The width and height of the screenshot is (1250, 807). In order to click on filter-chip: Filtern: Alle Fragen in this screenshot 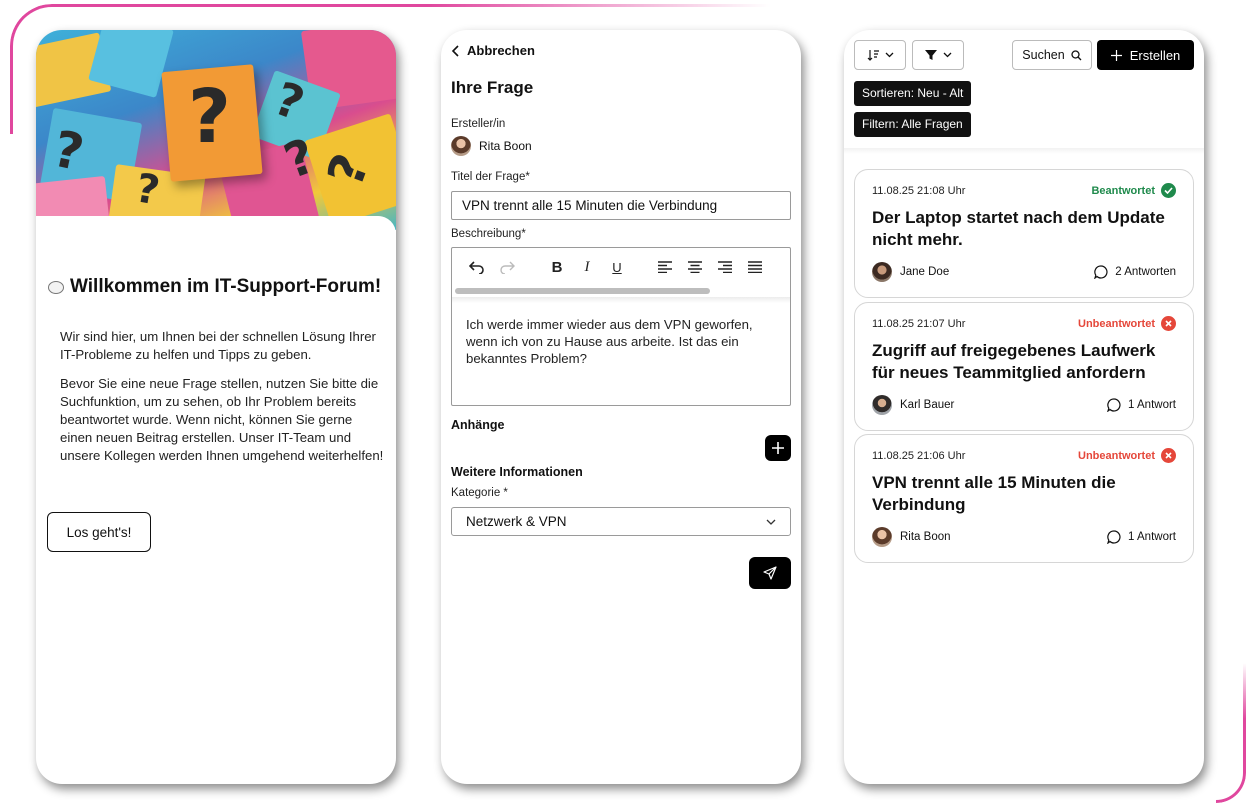, I will do `click(912, 124)`.